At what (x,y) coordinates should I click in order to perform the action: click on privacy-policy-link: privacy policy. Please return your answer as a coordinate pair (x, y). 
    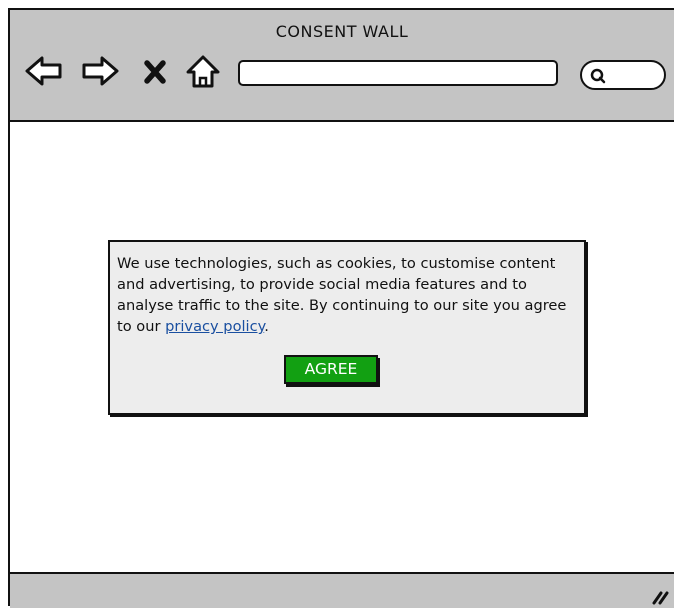
    Looking at the image, I should click on (214, 326).